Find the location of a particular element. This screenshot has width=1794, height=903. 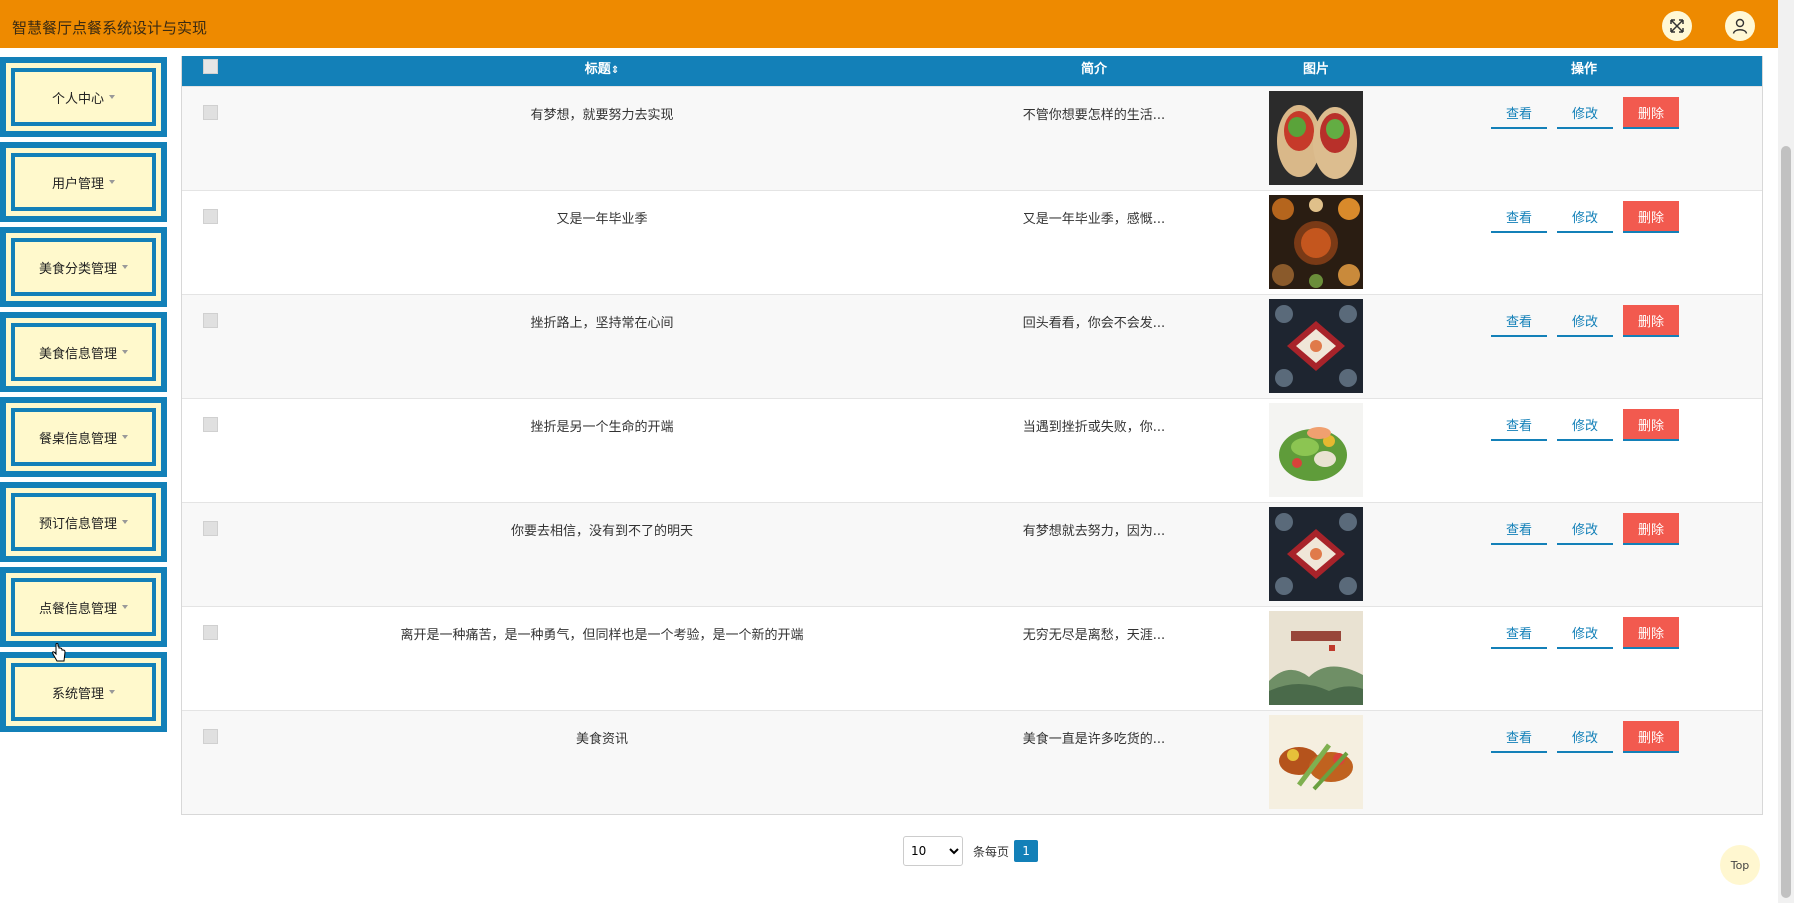

scrollbar-thumb is located at coordinates (1786, 522).